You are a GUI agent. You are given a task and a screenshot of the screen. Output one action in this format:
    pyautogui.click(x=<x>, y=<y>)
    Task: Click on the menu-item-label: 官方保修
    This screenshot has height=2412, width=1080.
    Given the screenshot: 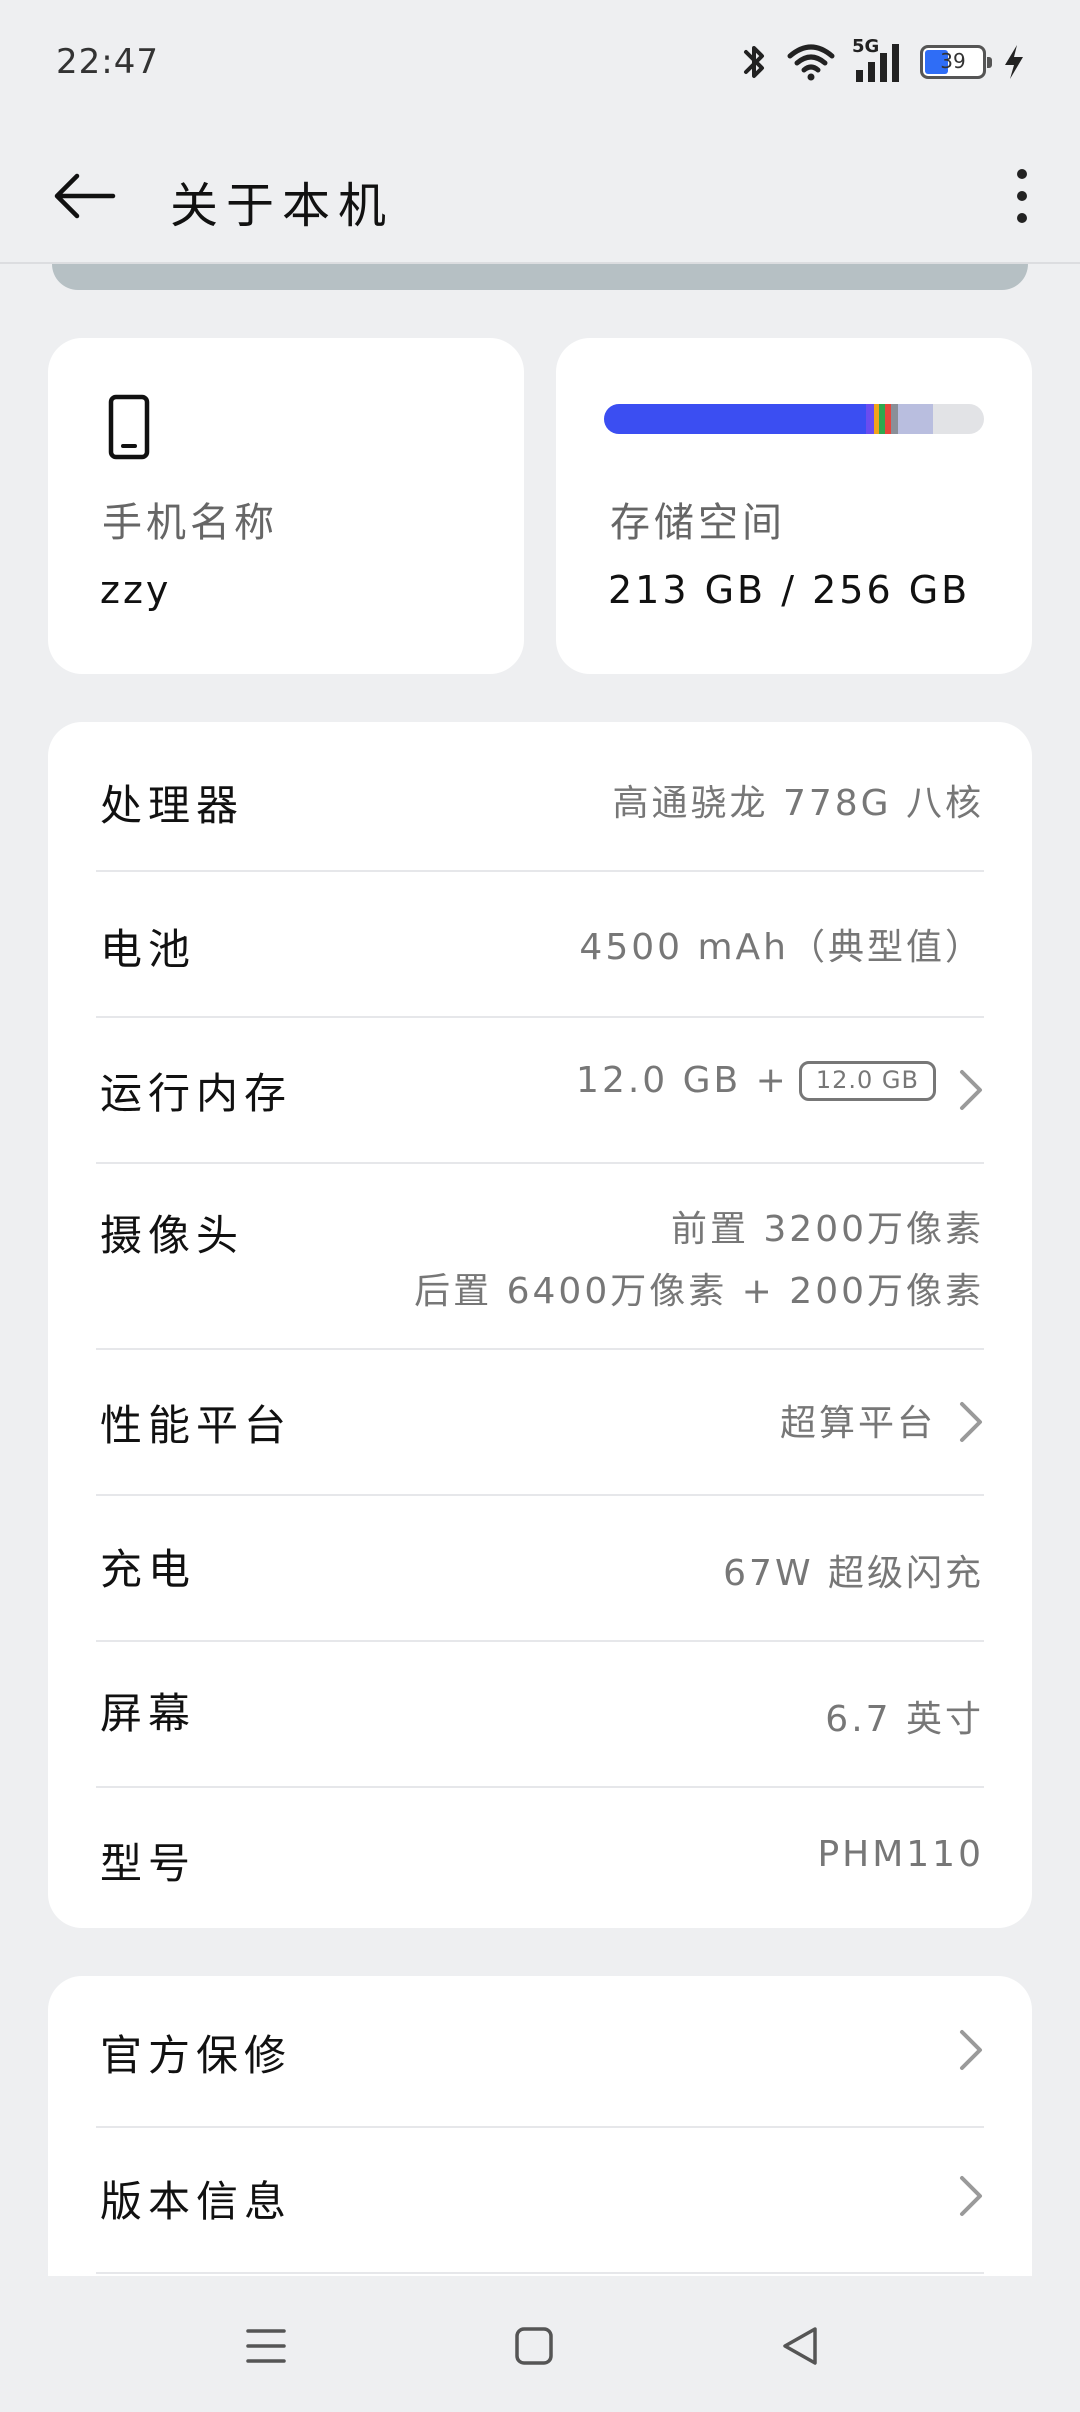 What is the action you would take?
    pyautogui.click(x=196, y=2055)
    